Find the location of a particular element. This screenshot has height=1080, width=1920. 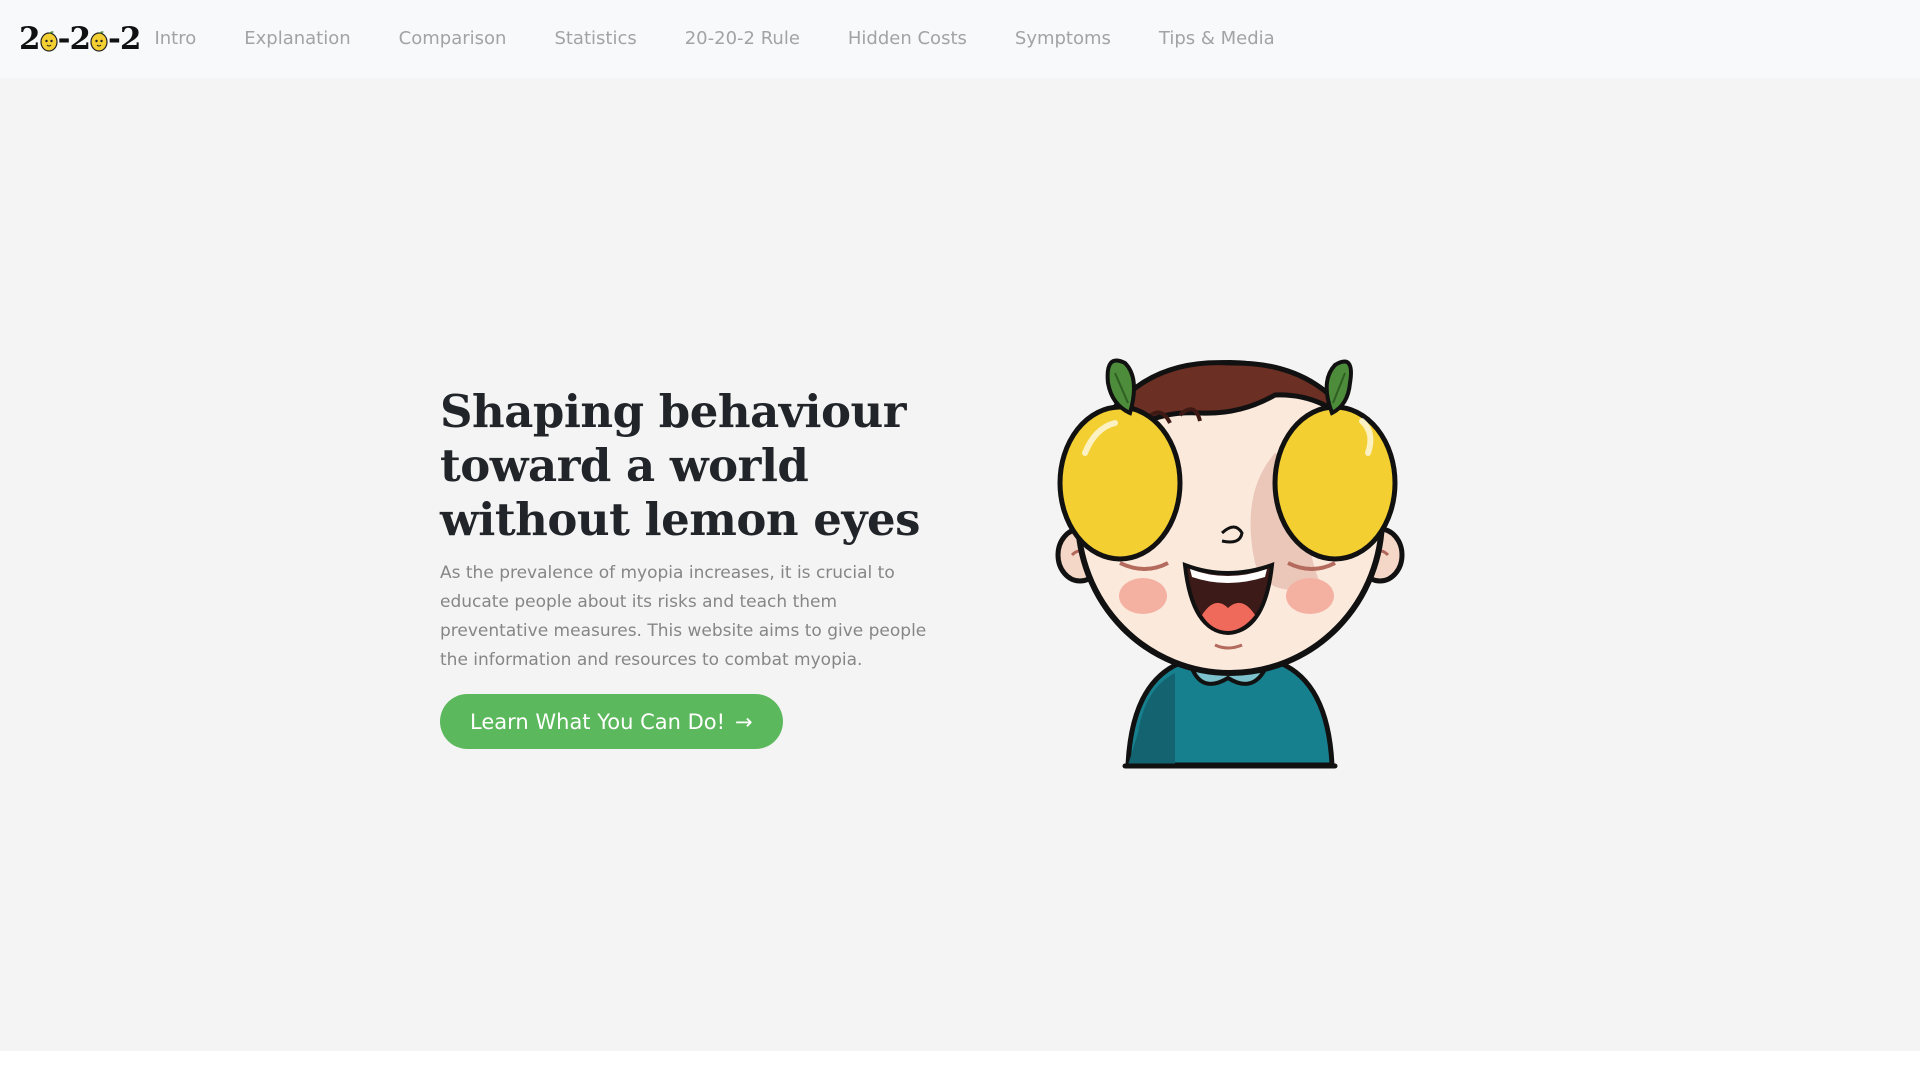

brand-logo: 2 -2 -2 is located at coordinates (80, 39).